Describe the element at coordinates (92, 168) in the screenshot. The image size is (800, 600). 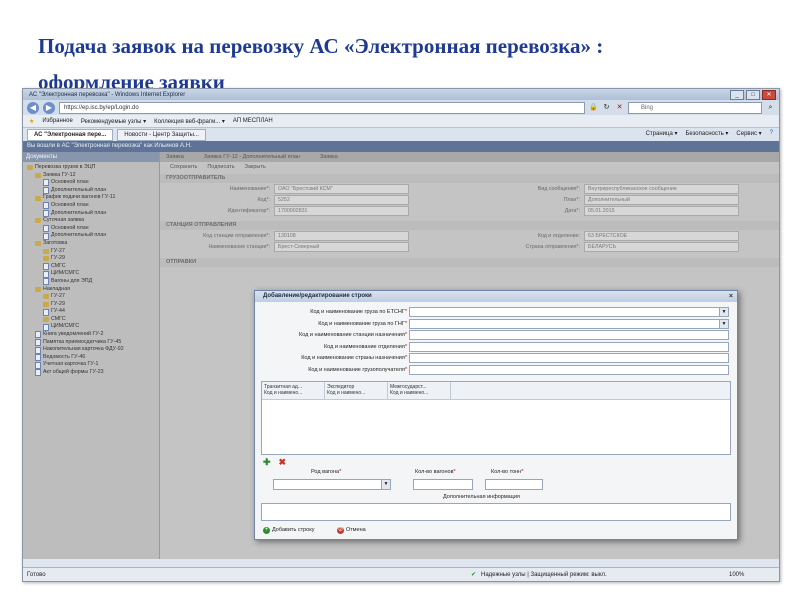
I see `tree-item: Перевозка грузов в ЭЦП` at that location.